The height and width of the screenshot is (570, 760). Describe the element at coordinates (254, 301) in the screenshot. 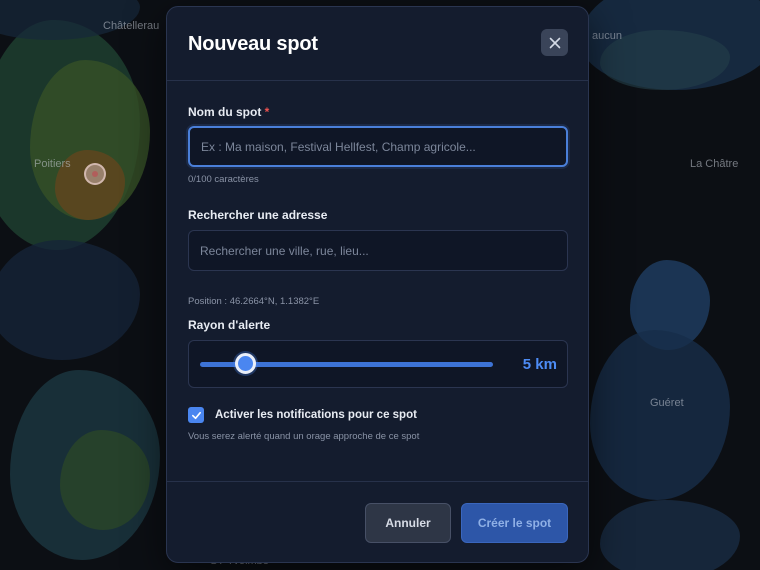

I see `position-text: Position : 46.2664°N, 1.1382°E` at that location.